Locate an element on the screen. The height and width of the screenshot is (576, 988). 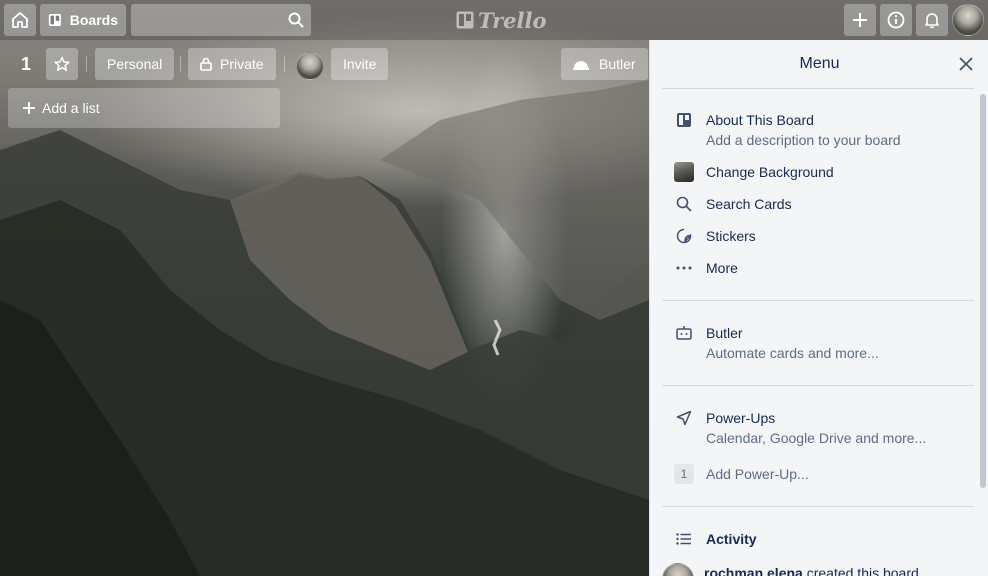
home-icon is located at coordinates (20, 20).